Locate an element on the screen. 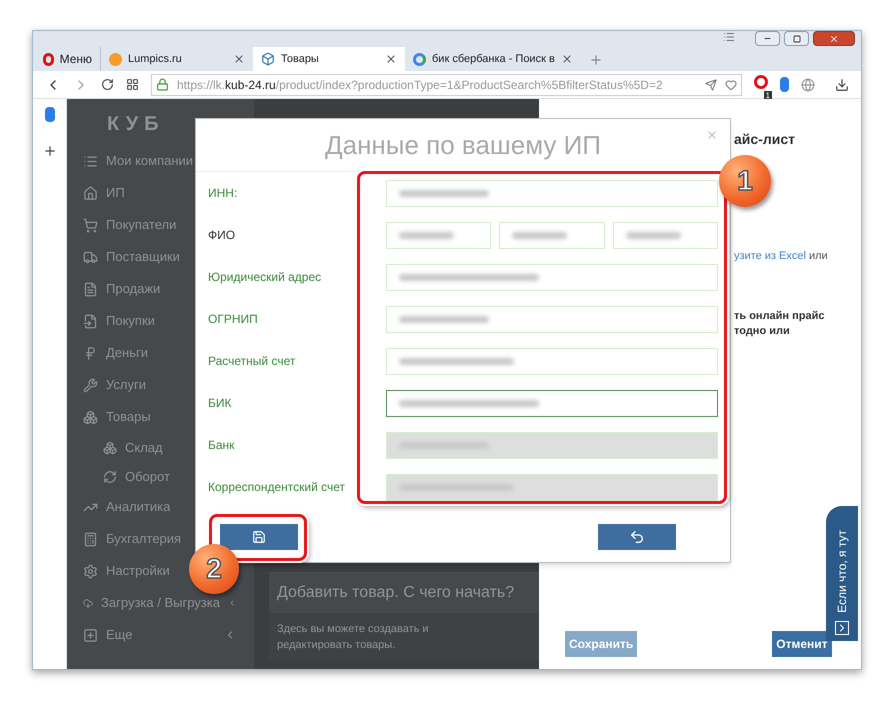  tab-title: Товары is located at coordinates (300, 59).